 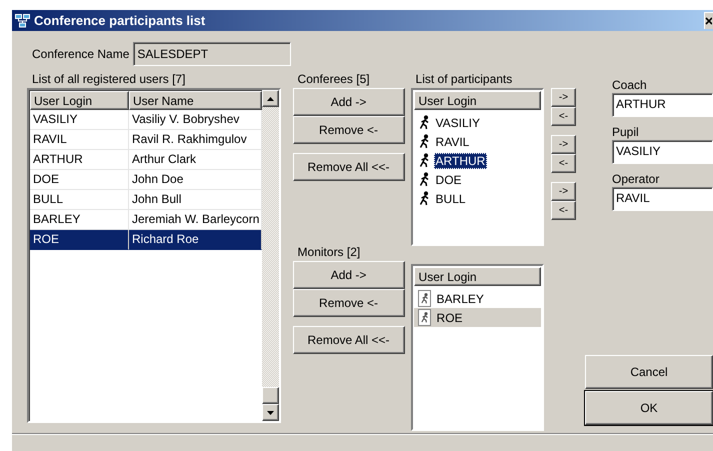 What do you see at coordinates (195, 200) in the screenshot?
I see `table-cell: John Bull` at bounding box center [195, 200].